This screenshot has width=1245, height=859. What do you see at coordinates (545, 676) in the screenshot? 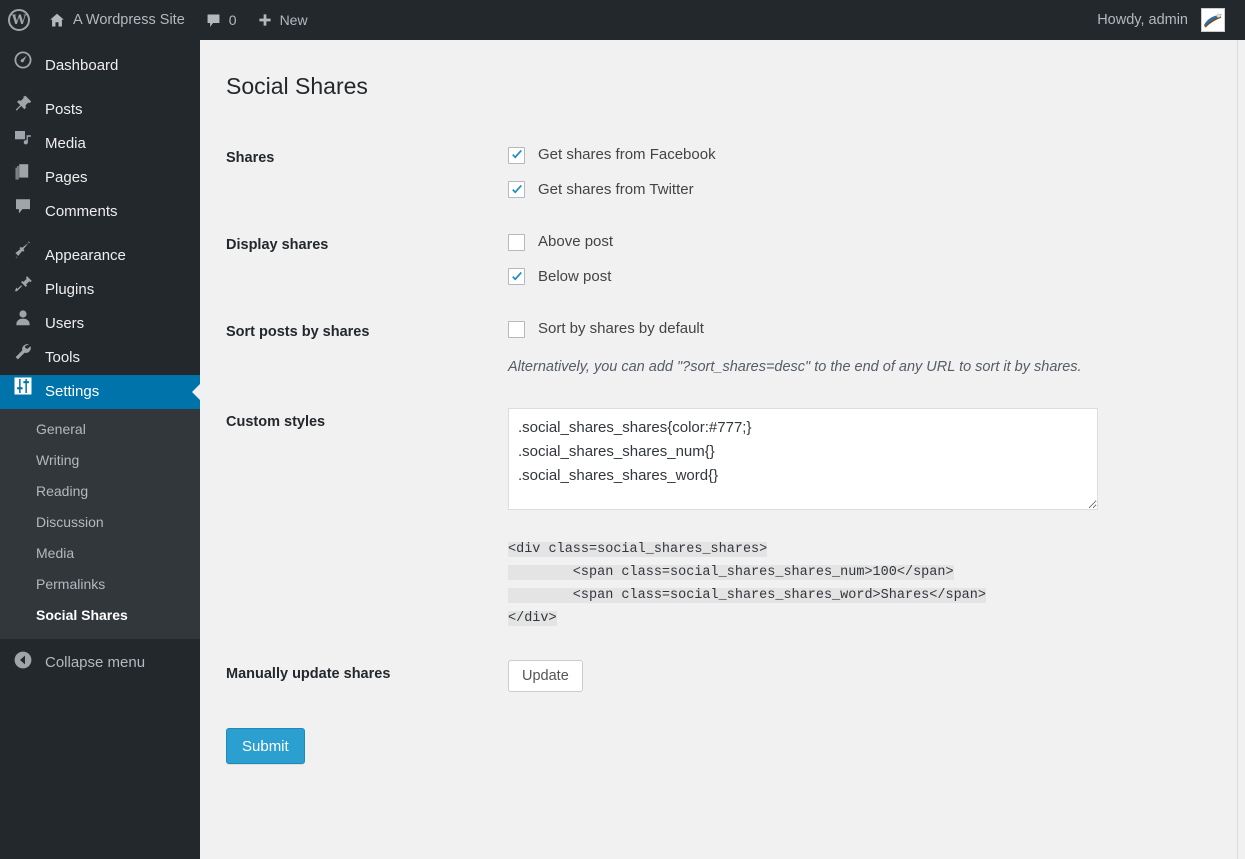
I see `update-button: Update` at bounding box center [545, 676].